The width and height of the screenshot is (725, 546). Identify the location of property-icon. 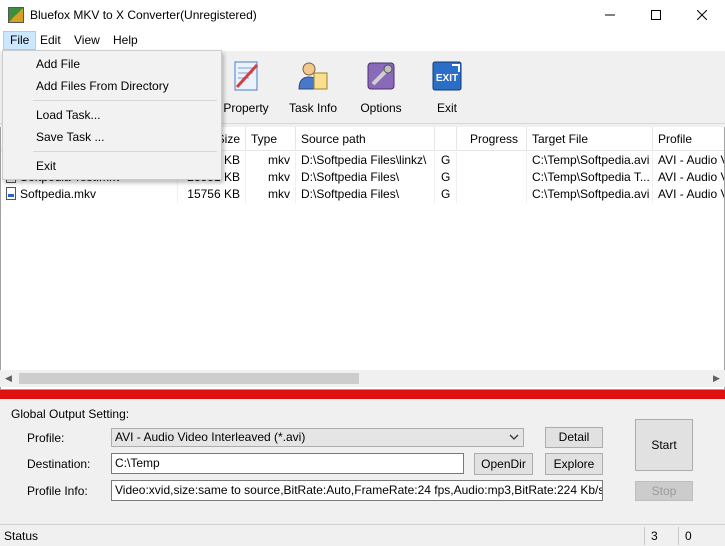
(246, 76).